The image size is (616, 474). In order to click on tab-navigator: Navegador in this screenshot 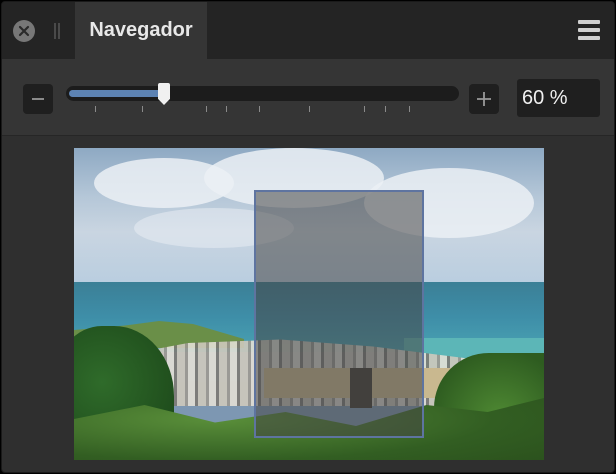, I will do `click(141, 30)`.